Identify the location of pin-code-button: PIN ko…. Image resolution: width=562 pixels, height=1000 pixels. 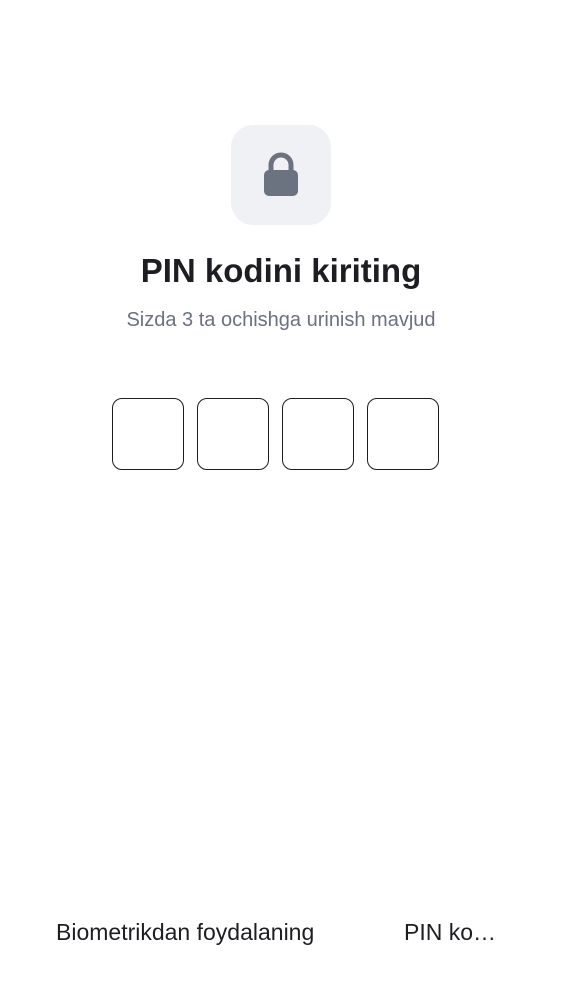
(450, 932).